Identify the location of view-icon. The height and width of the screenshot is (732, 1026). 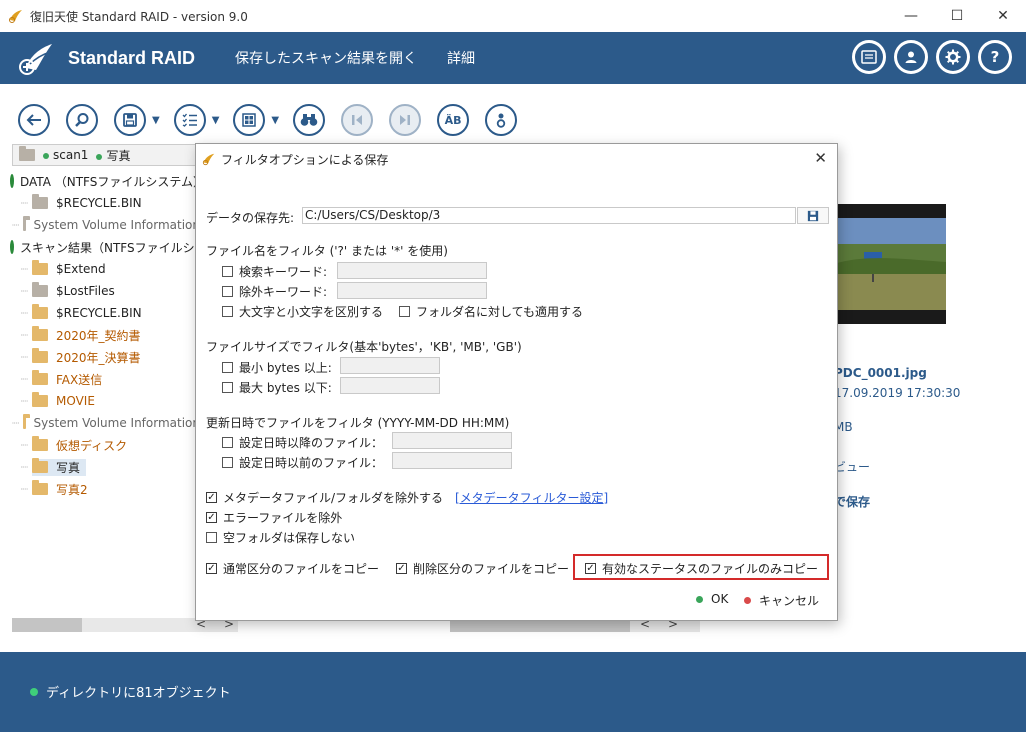
(249, 120).